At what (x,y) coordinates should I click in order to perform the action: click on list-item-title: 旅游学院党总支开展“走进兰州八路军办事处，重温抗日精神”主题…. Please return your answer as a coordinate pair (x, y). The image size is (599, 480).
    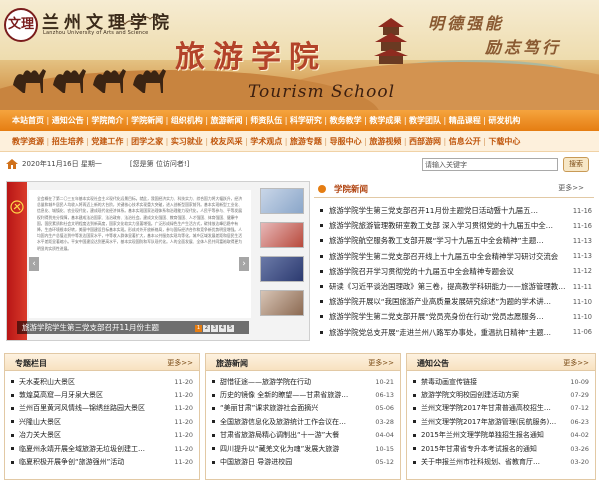
    Looking at the image, I should click on (448, 332).